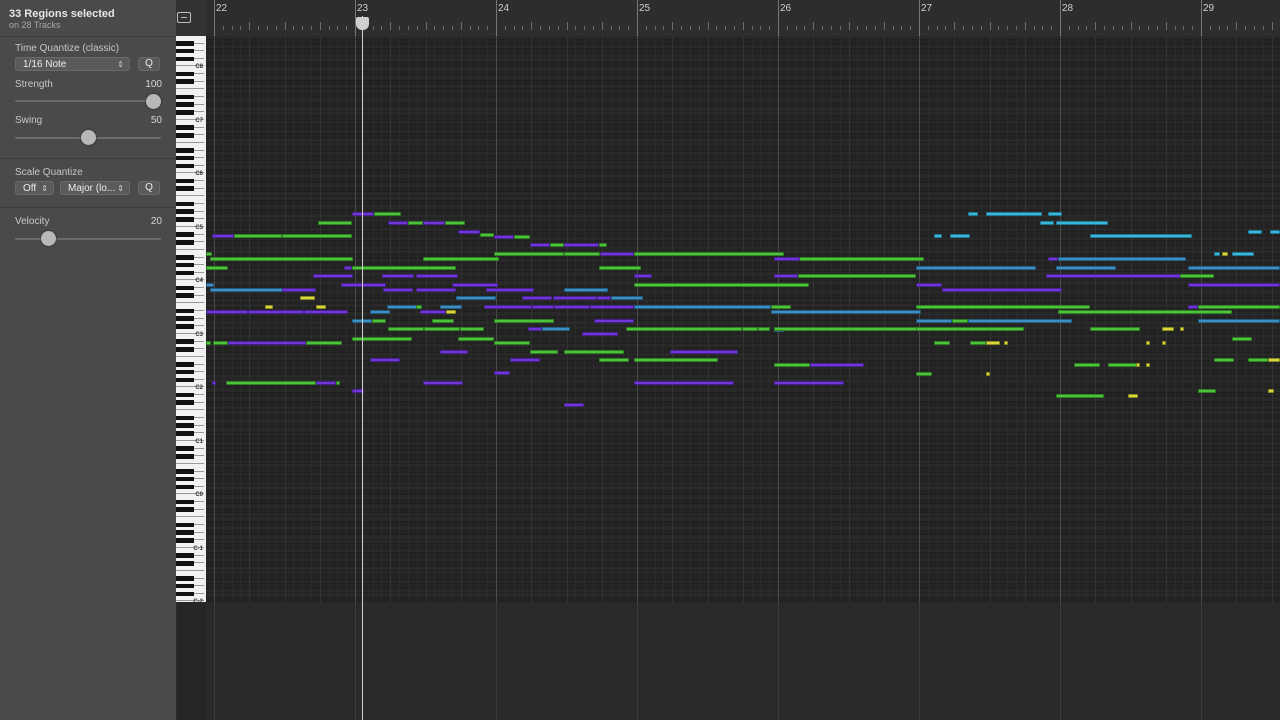  I want to click on piano-keyboard: C8 C7 C6 C5 C4 C3 C2 C1 C0 C-1 C-2, so click(191, 319).